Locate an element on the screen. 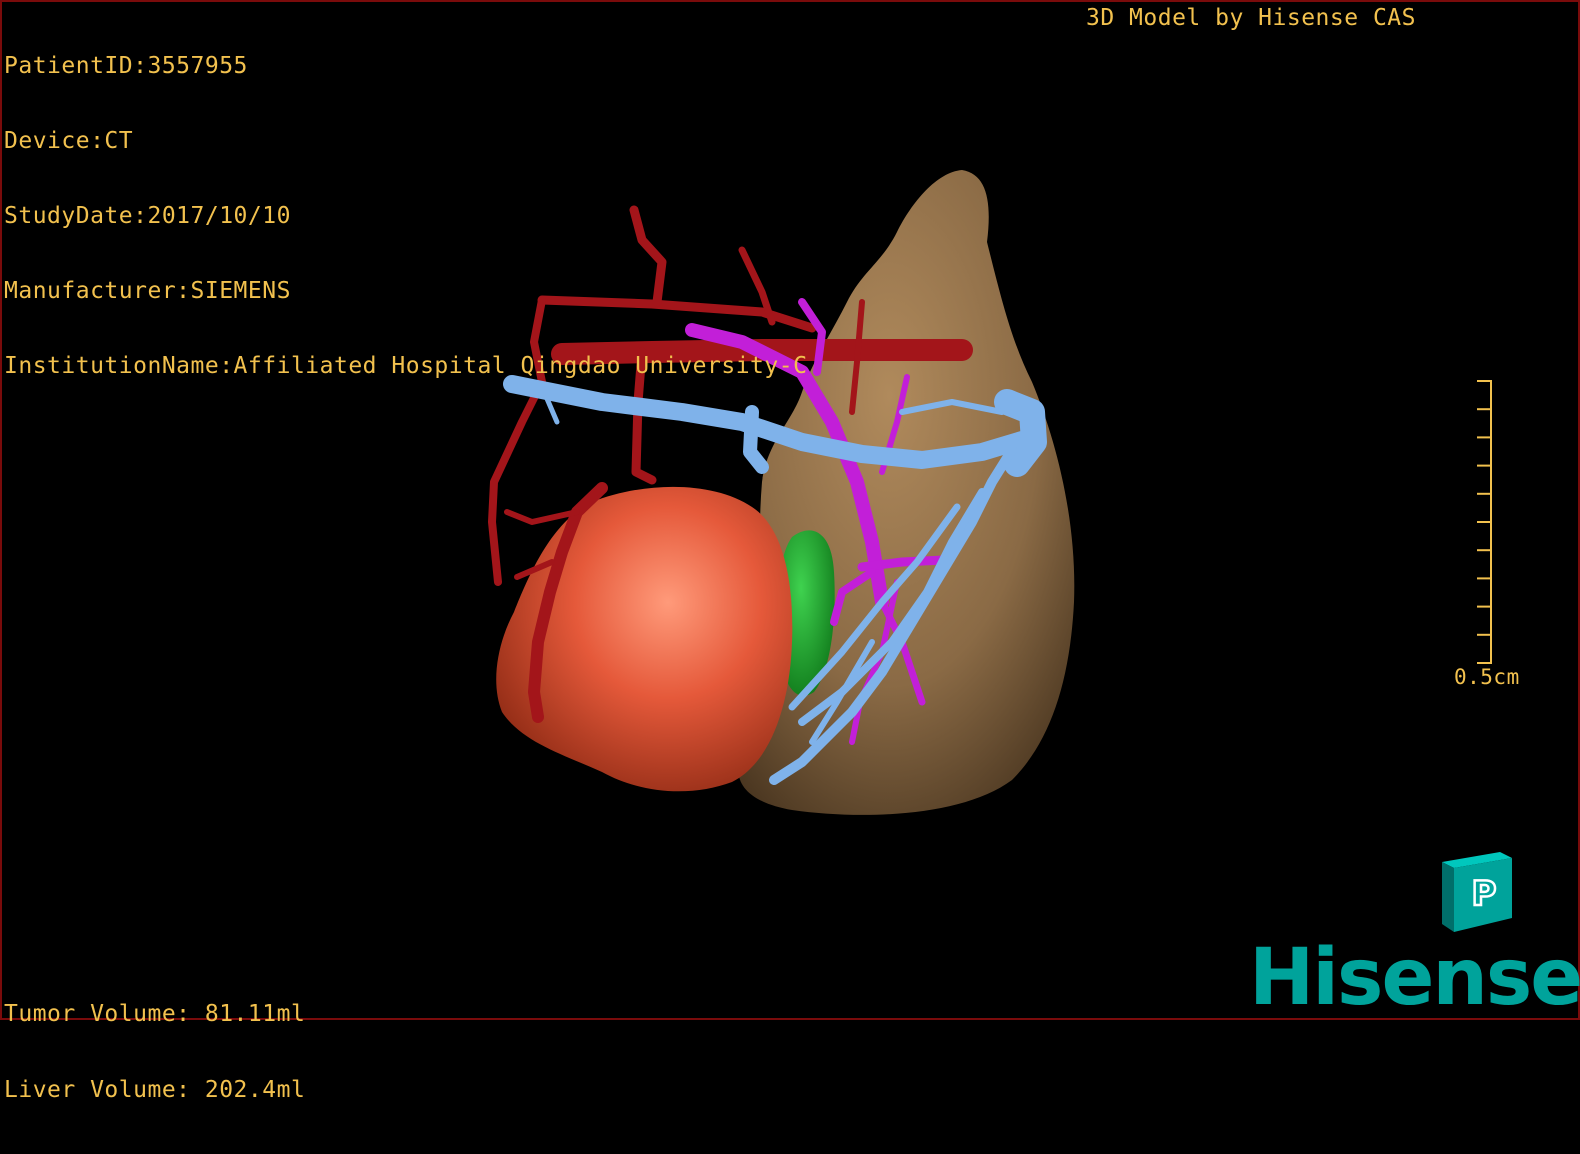  scale-bar is located at coordinates (1484, 522).